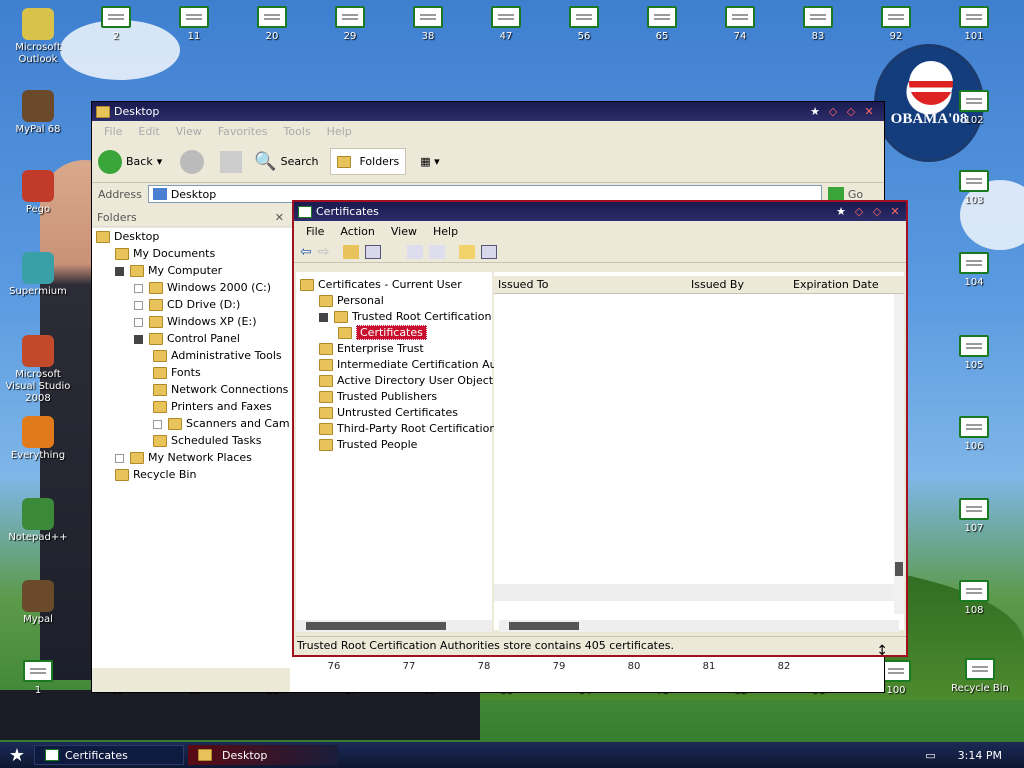  I want to click on menu-item: Tools, so click(297, 131).